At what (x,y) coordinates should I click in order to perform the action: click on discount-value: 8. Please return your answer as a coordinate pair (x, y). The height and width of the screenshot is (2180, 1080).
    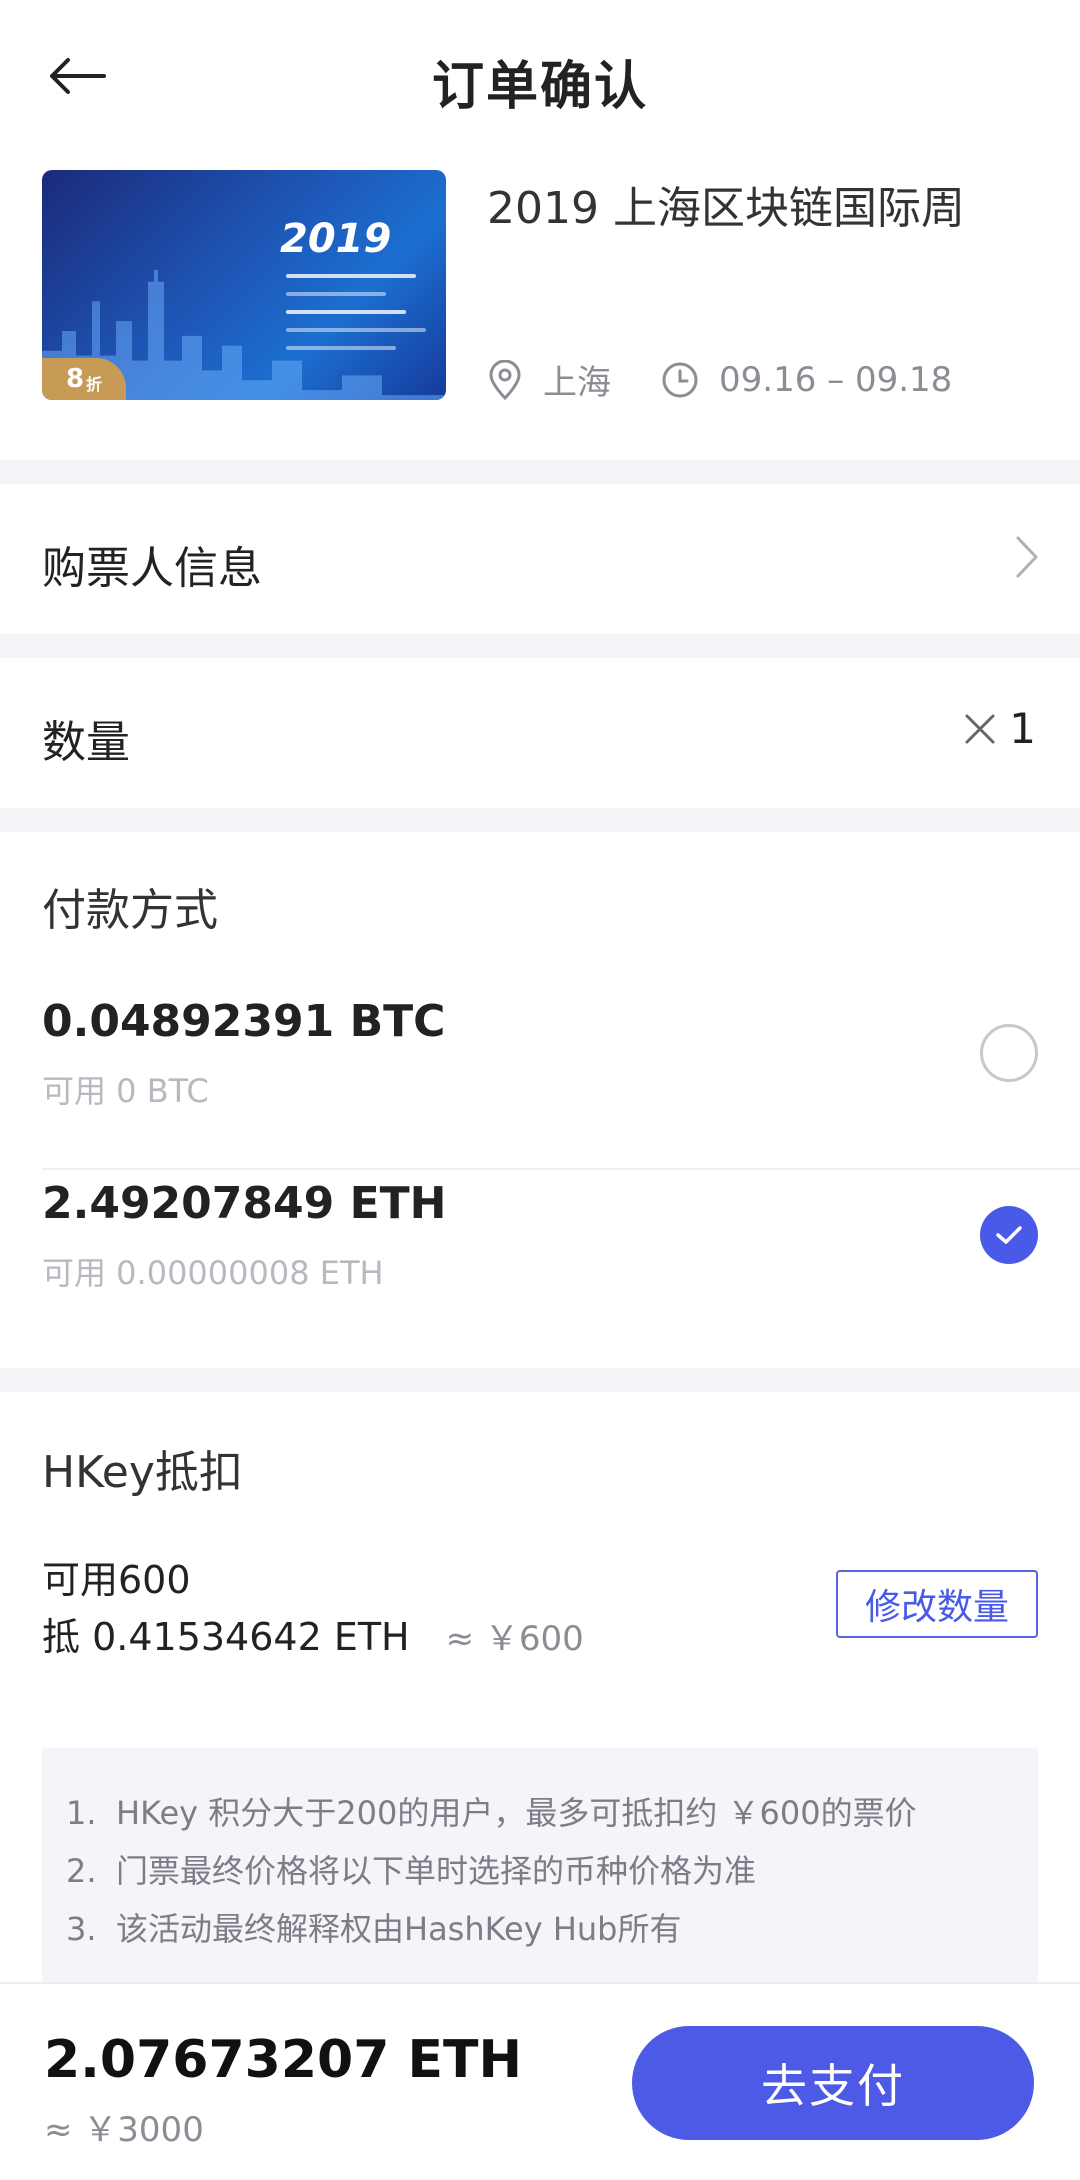
    Looking at the image, I should click on (75, 379).